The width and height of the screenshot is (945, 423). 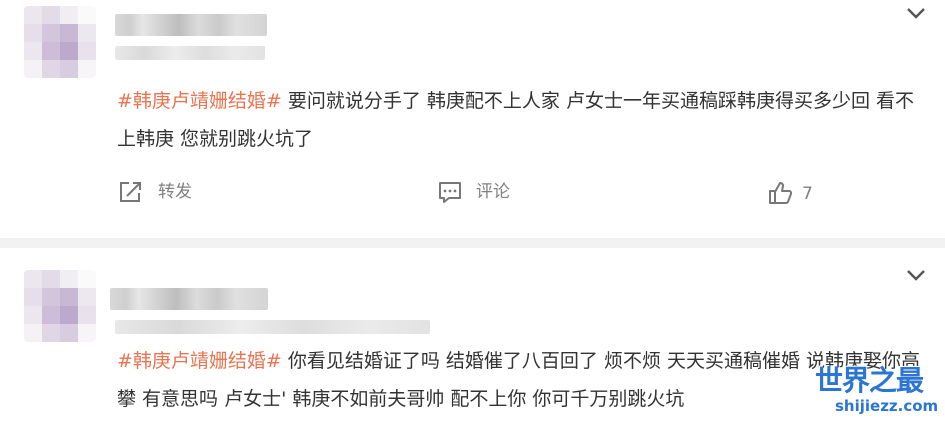 I want to click on watermark-url: shijiezz.com, so click(x=887, y=406).